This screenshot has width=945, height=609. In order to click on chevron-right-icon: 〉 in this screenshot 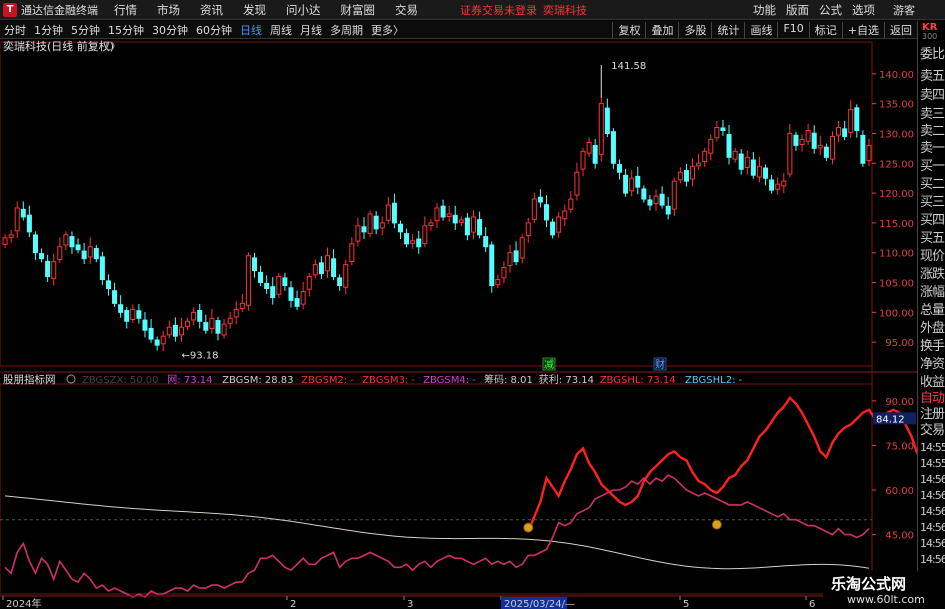, I will do `click(398, 30)`.